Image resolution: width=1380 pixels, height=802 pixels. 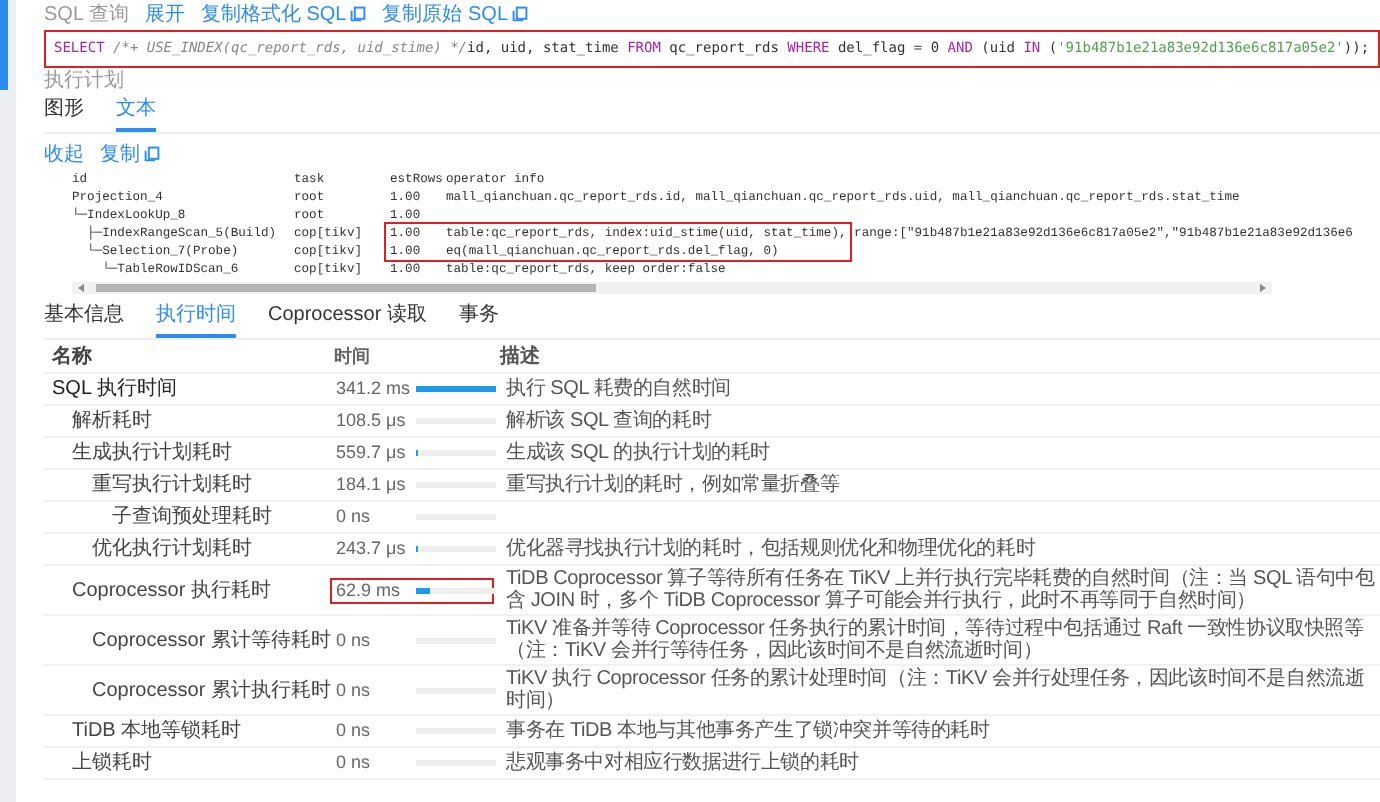 What do you see at coordinates (136, 113) in the screenshot?
I see `view-tab: 文本` at bounding box center [136, 113].